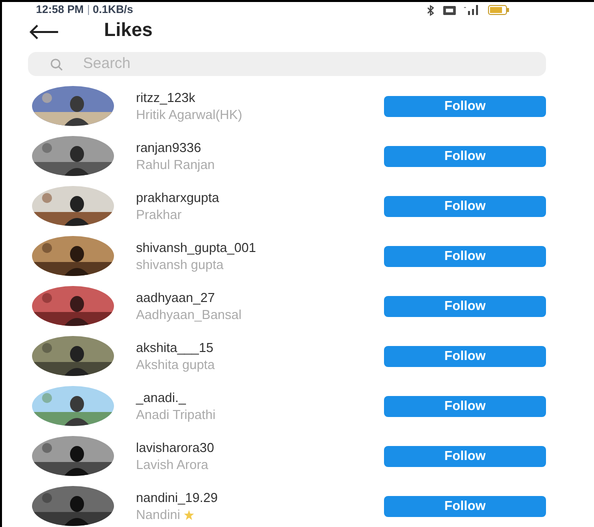 The width and height of the screenshot is (594, 527). Describe the element at coordinates (287, 64) in the screenshot. I see `search-field: Search` at that location.